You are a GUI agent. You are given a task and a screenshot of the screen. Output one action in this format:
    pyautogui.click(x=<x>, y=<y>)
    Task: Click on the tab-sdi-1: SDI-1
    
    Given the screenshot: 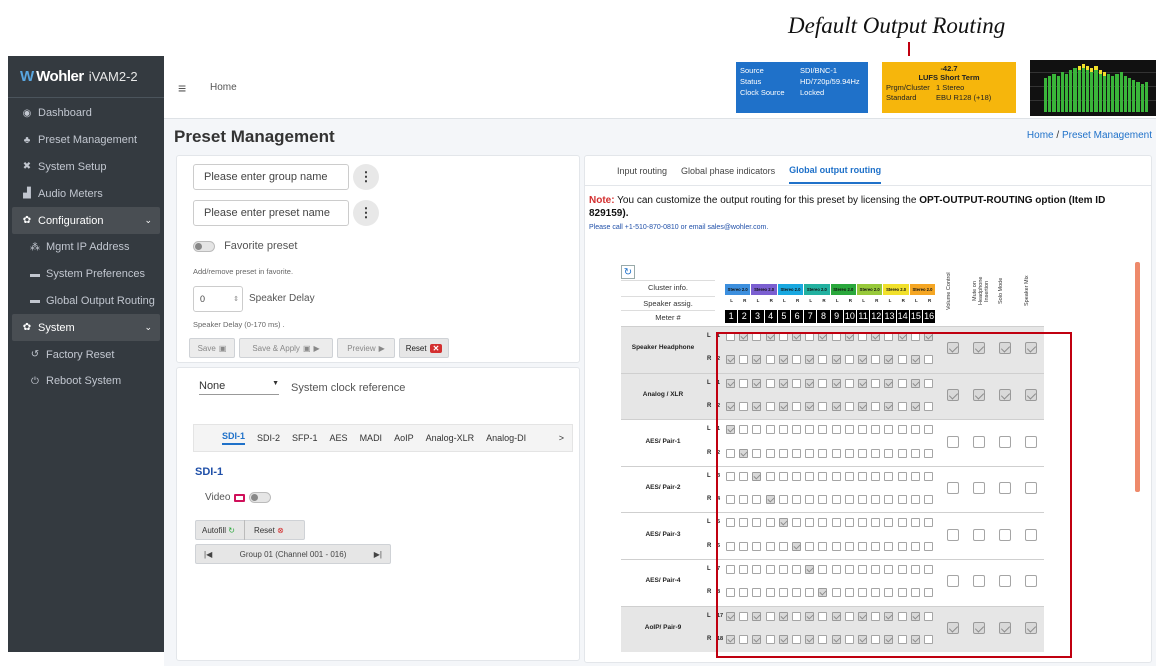 What is the action you would take?
    pyautogui.click(x=234, y=438)
    